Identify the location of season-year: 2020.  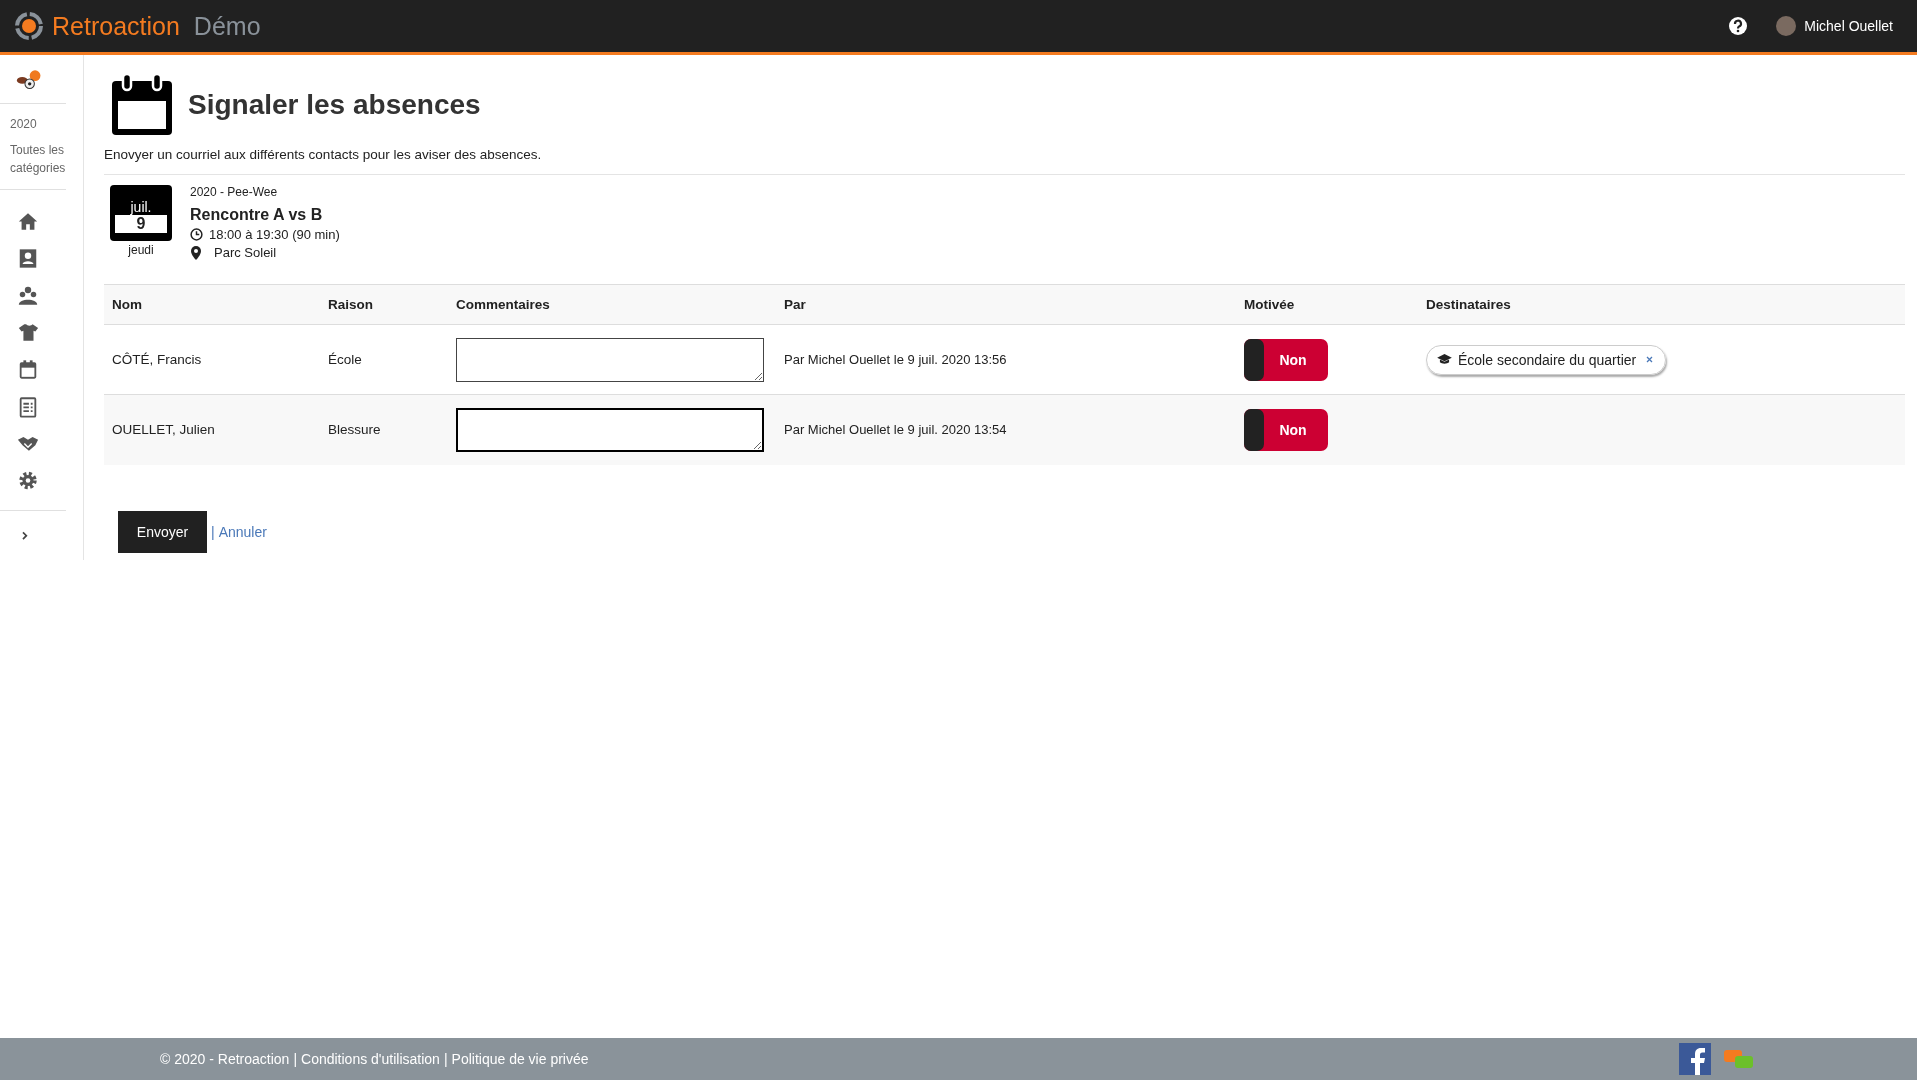
(23, 124).